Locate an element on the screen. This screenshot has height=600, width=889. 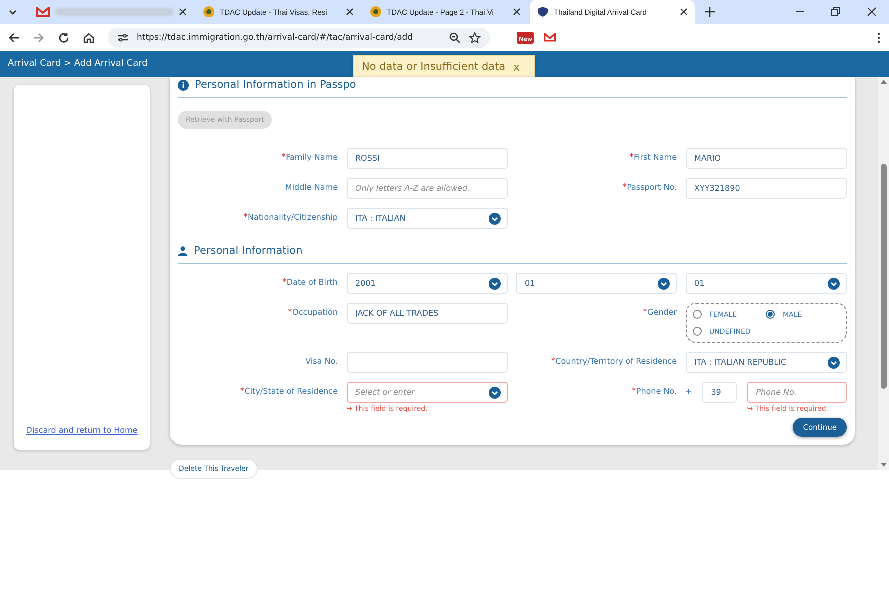
scrollbar-thumb is located at coordinates (883, 276).